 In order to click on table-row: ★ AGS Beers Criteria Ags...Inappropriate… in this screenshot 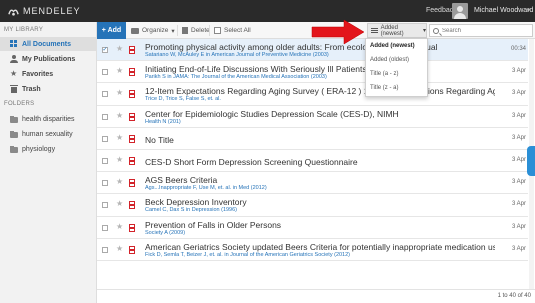, I will do `click(312, 183)`.